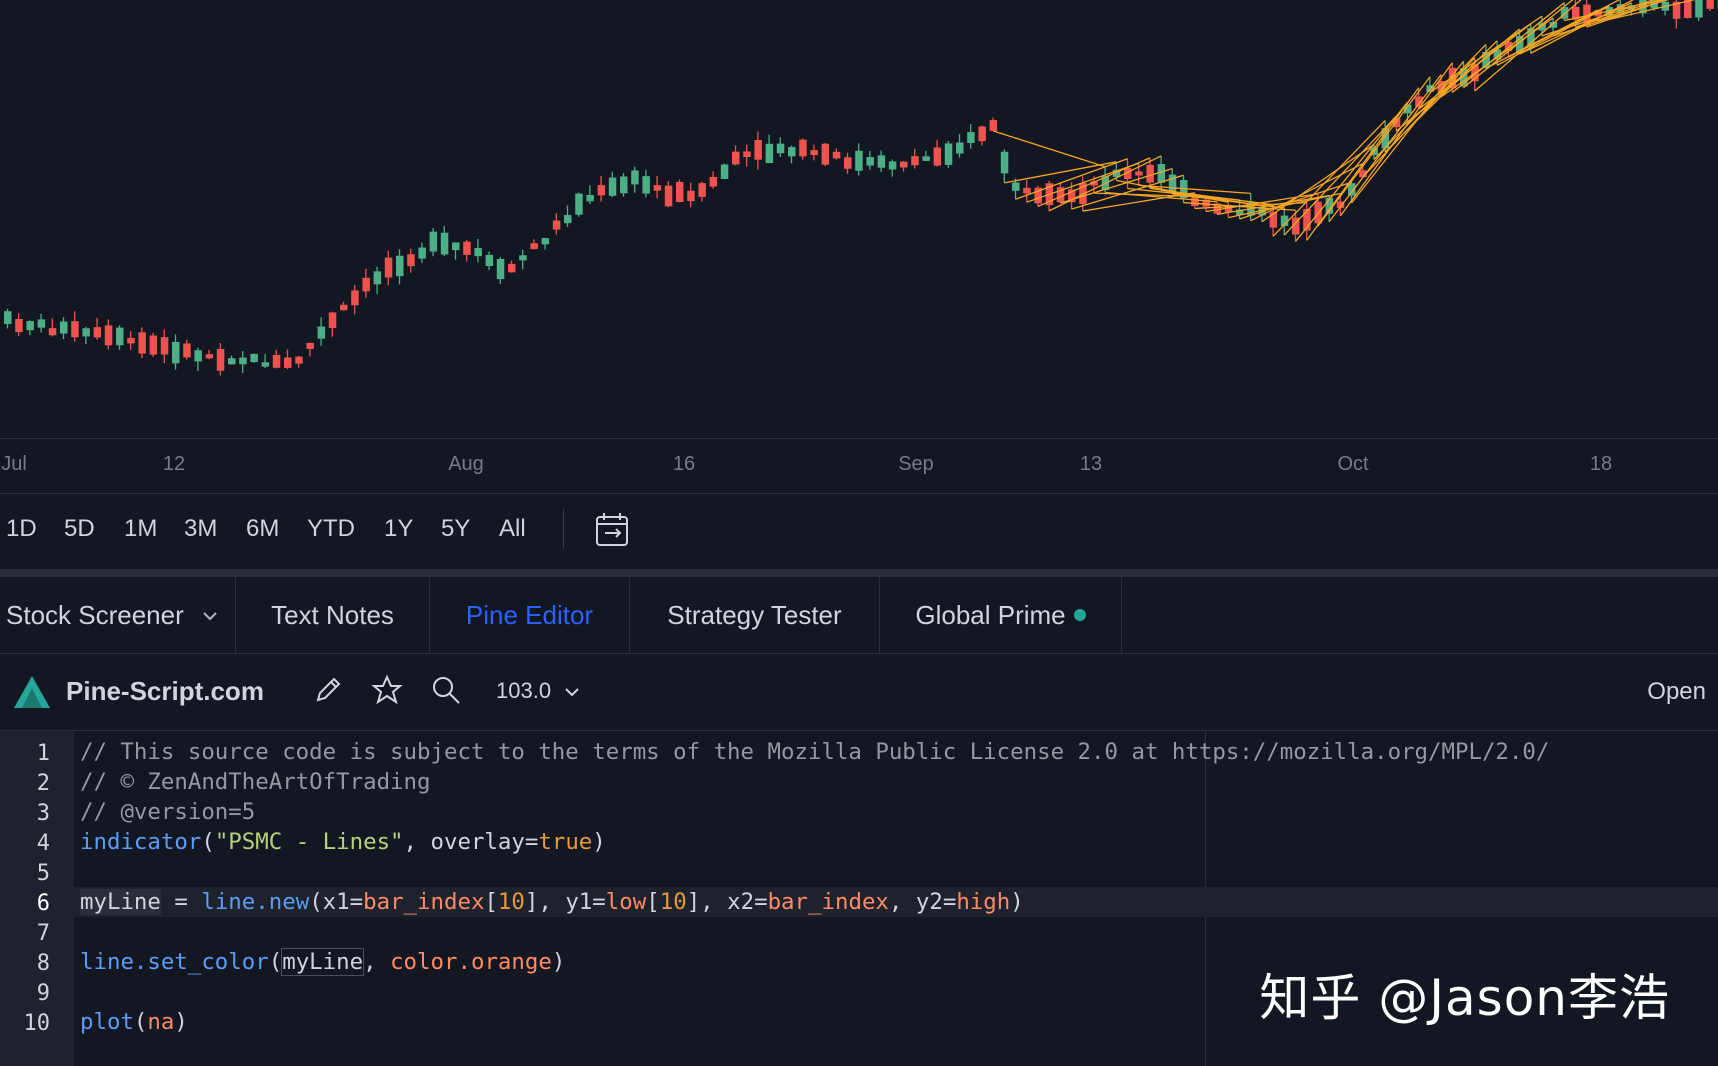  I want to click on code-line-10: plot(na), so click(134, 1022).